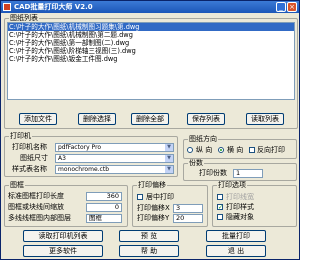  I want to click on offset-x-input: 3, so click(188, 208).